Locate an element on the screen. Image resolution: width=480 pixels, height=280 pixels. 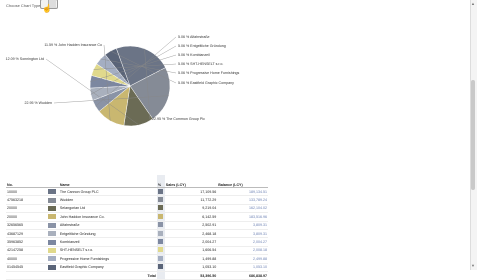
cell-balance-link: 1,053.10 is located at coordinates (242, 267).